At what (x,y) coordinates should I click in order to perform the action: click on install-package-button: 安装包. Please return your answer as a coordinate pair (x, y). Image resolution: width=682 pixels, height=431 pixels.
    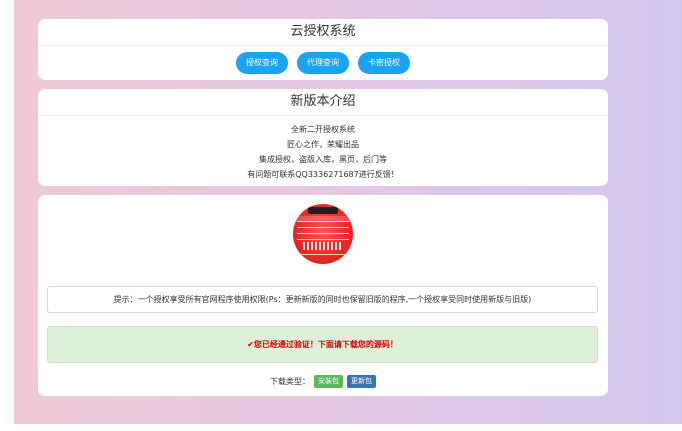
    Looking at the image, I should click on (328, 381).